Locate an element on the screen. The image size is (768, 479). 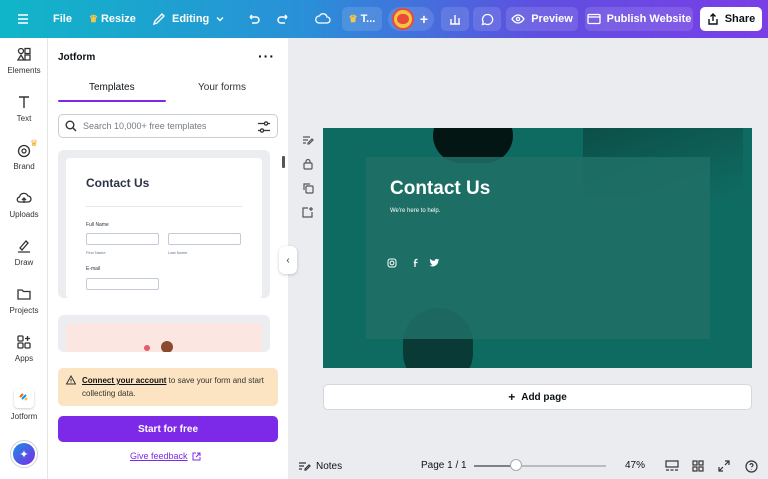
bottom-bar: Notes Page 1 / 1 47% is located at coordinates (528, 465).